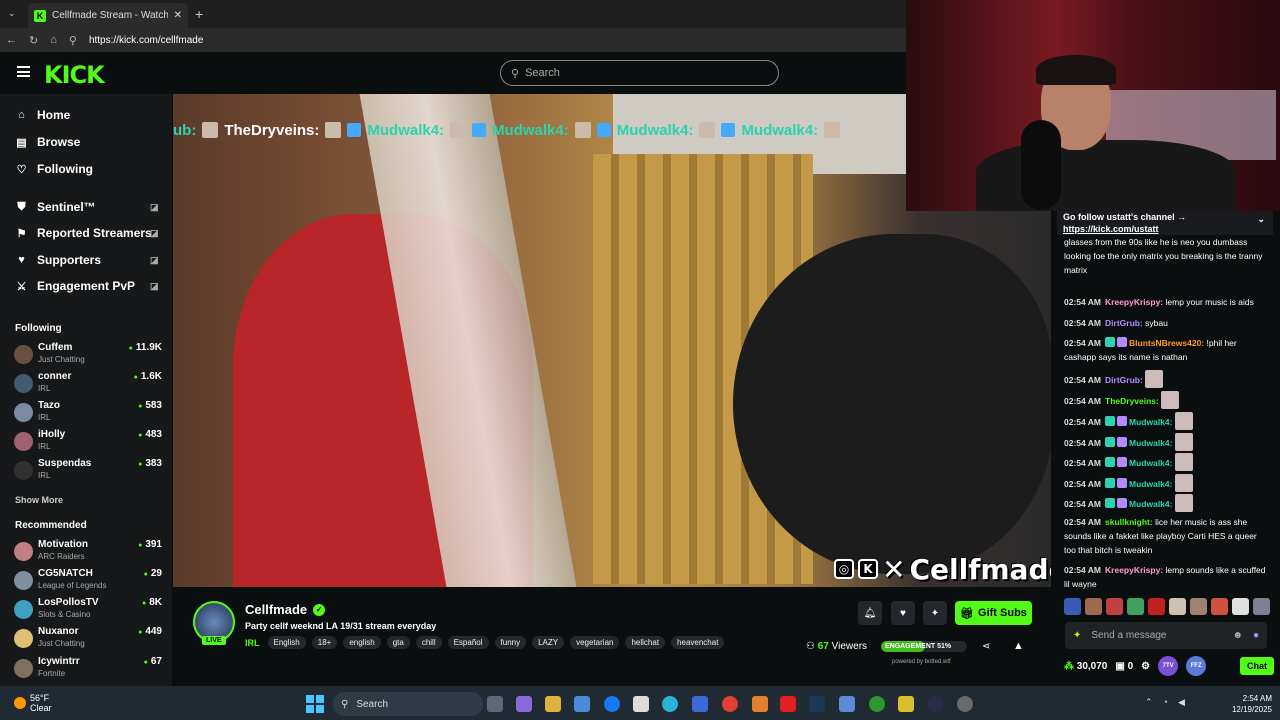 This screenshot has height=720, width=1280. Describe the element at coordinates (1257, 666) in the screenshot. I see `chat-send-button: Chat` at that location.